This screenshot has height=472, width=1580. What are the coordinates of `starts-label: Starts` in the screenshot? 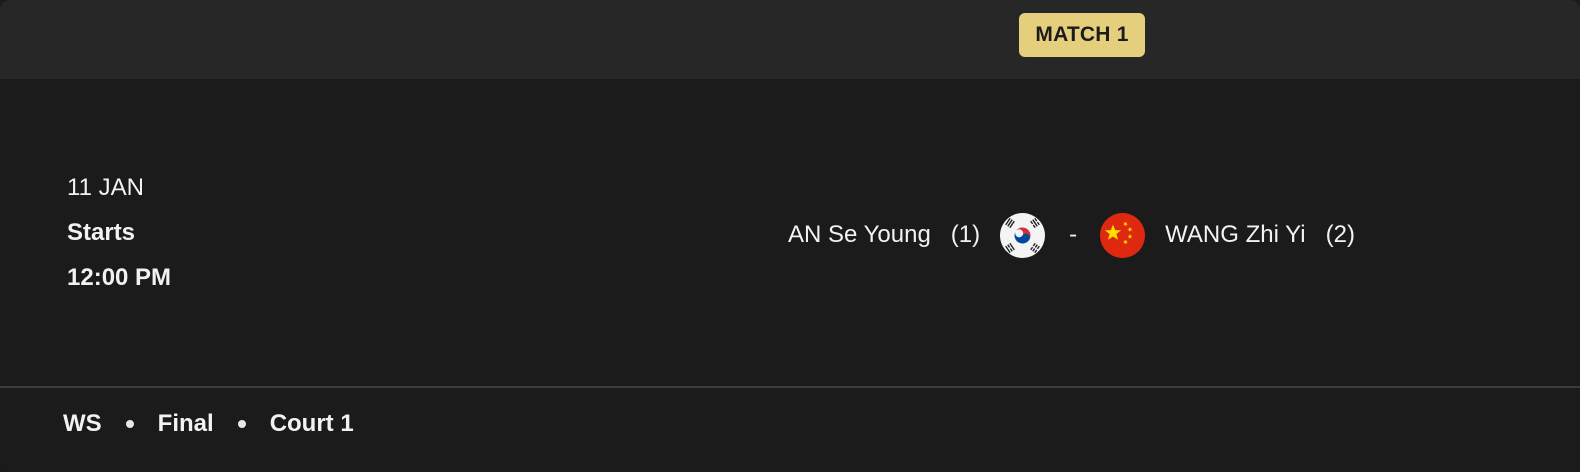 It's located at (101, 232).